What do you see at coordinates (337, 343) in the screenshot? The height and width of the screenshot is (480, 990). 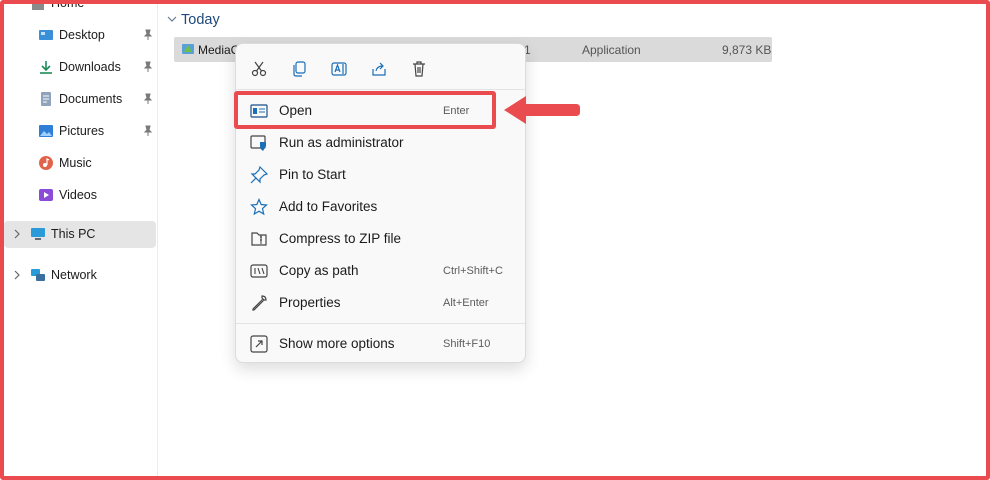 I see `menu-item-label: Show more options` at bounding box center [337, 343].